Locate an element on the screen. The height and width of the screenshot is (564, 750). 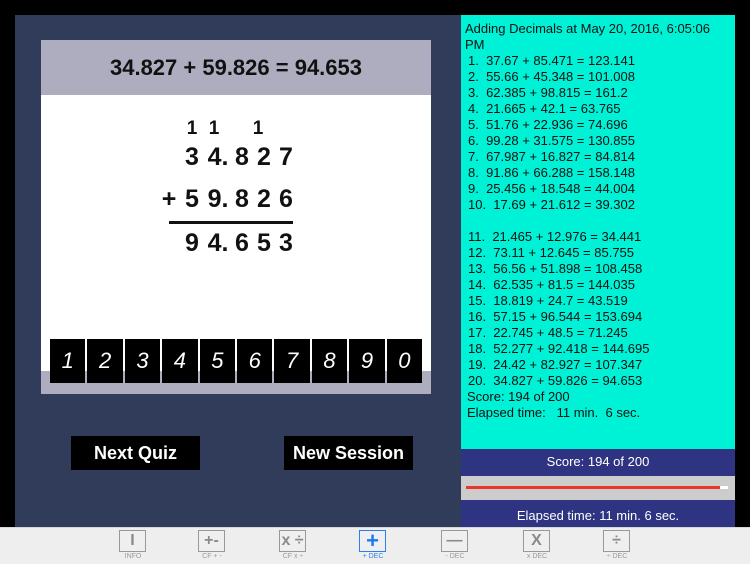
sum-line is located at coordinates (231, 222).